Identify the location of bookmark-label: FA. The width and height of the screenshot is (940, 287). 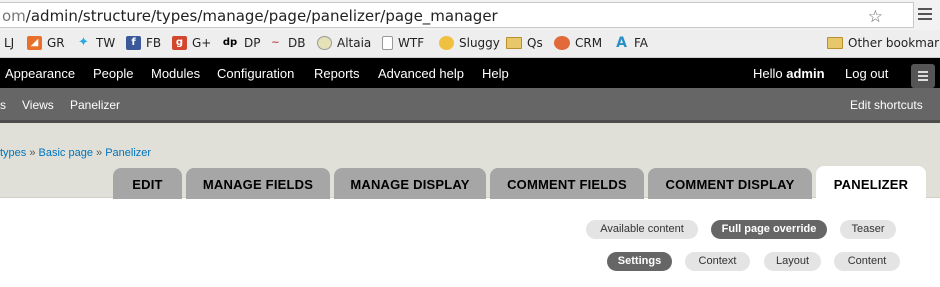
(641, 43).